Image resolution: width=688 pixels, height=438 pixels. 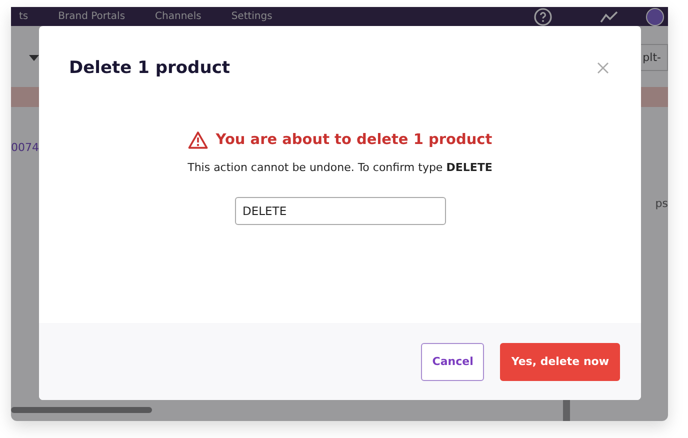 I want to click on warning-text: You are about to delete 1 product, so click(x=354, y=140).